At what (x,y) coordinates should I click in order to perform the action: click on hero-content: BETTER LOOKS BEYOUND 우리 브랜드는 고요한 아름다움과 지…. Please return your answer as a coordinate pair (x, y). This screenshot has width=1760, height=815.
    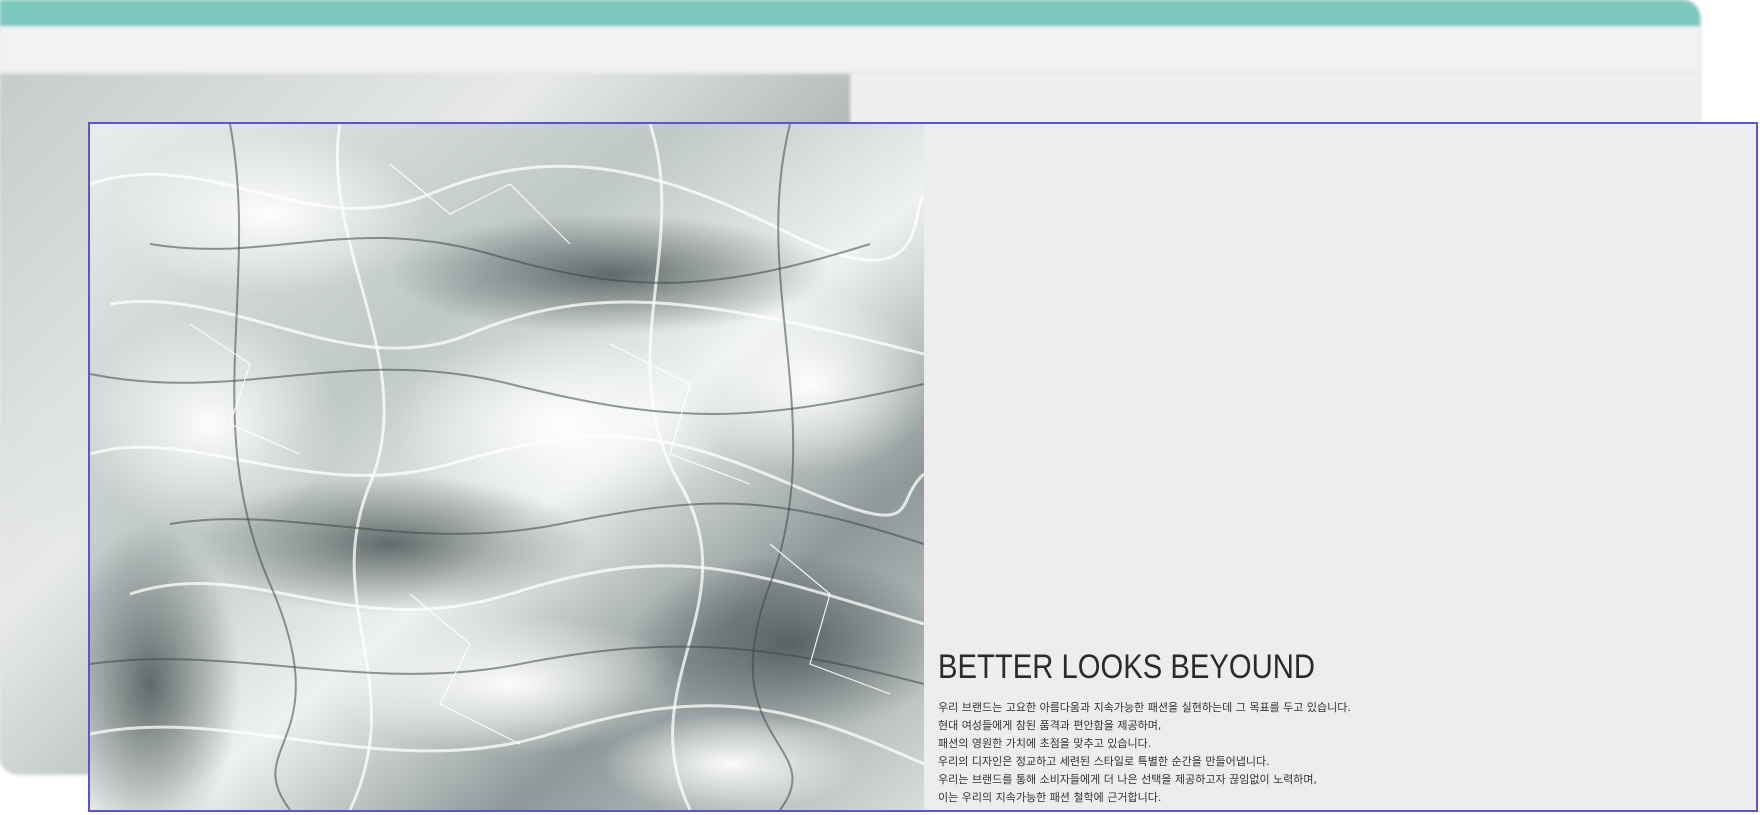
    Looking at the image, I should click on (1328, 727).